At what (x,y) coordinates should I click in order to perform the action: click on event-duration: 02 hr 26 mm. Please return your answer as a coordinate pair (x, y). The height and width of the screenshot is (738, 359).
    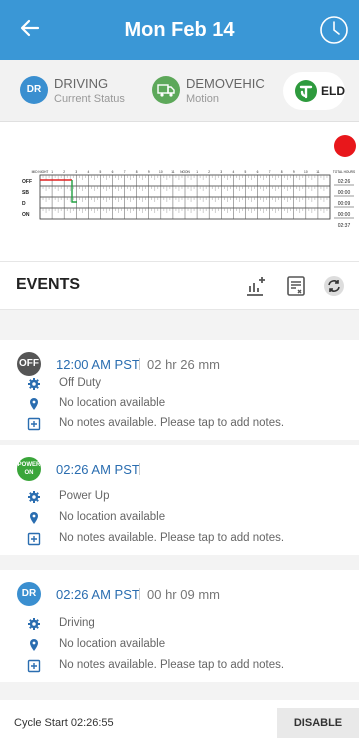
    Looking at the image, I should click on (183, 364).